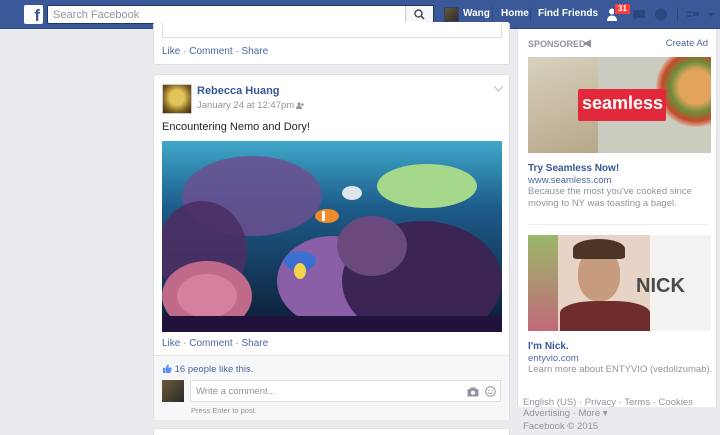  I want to click on footer-link-language: English (US), so click(549, 402).